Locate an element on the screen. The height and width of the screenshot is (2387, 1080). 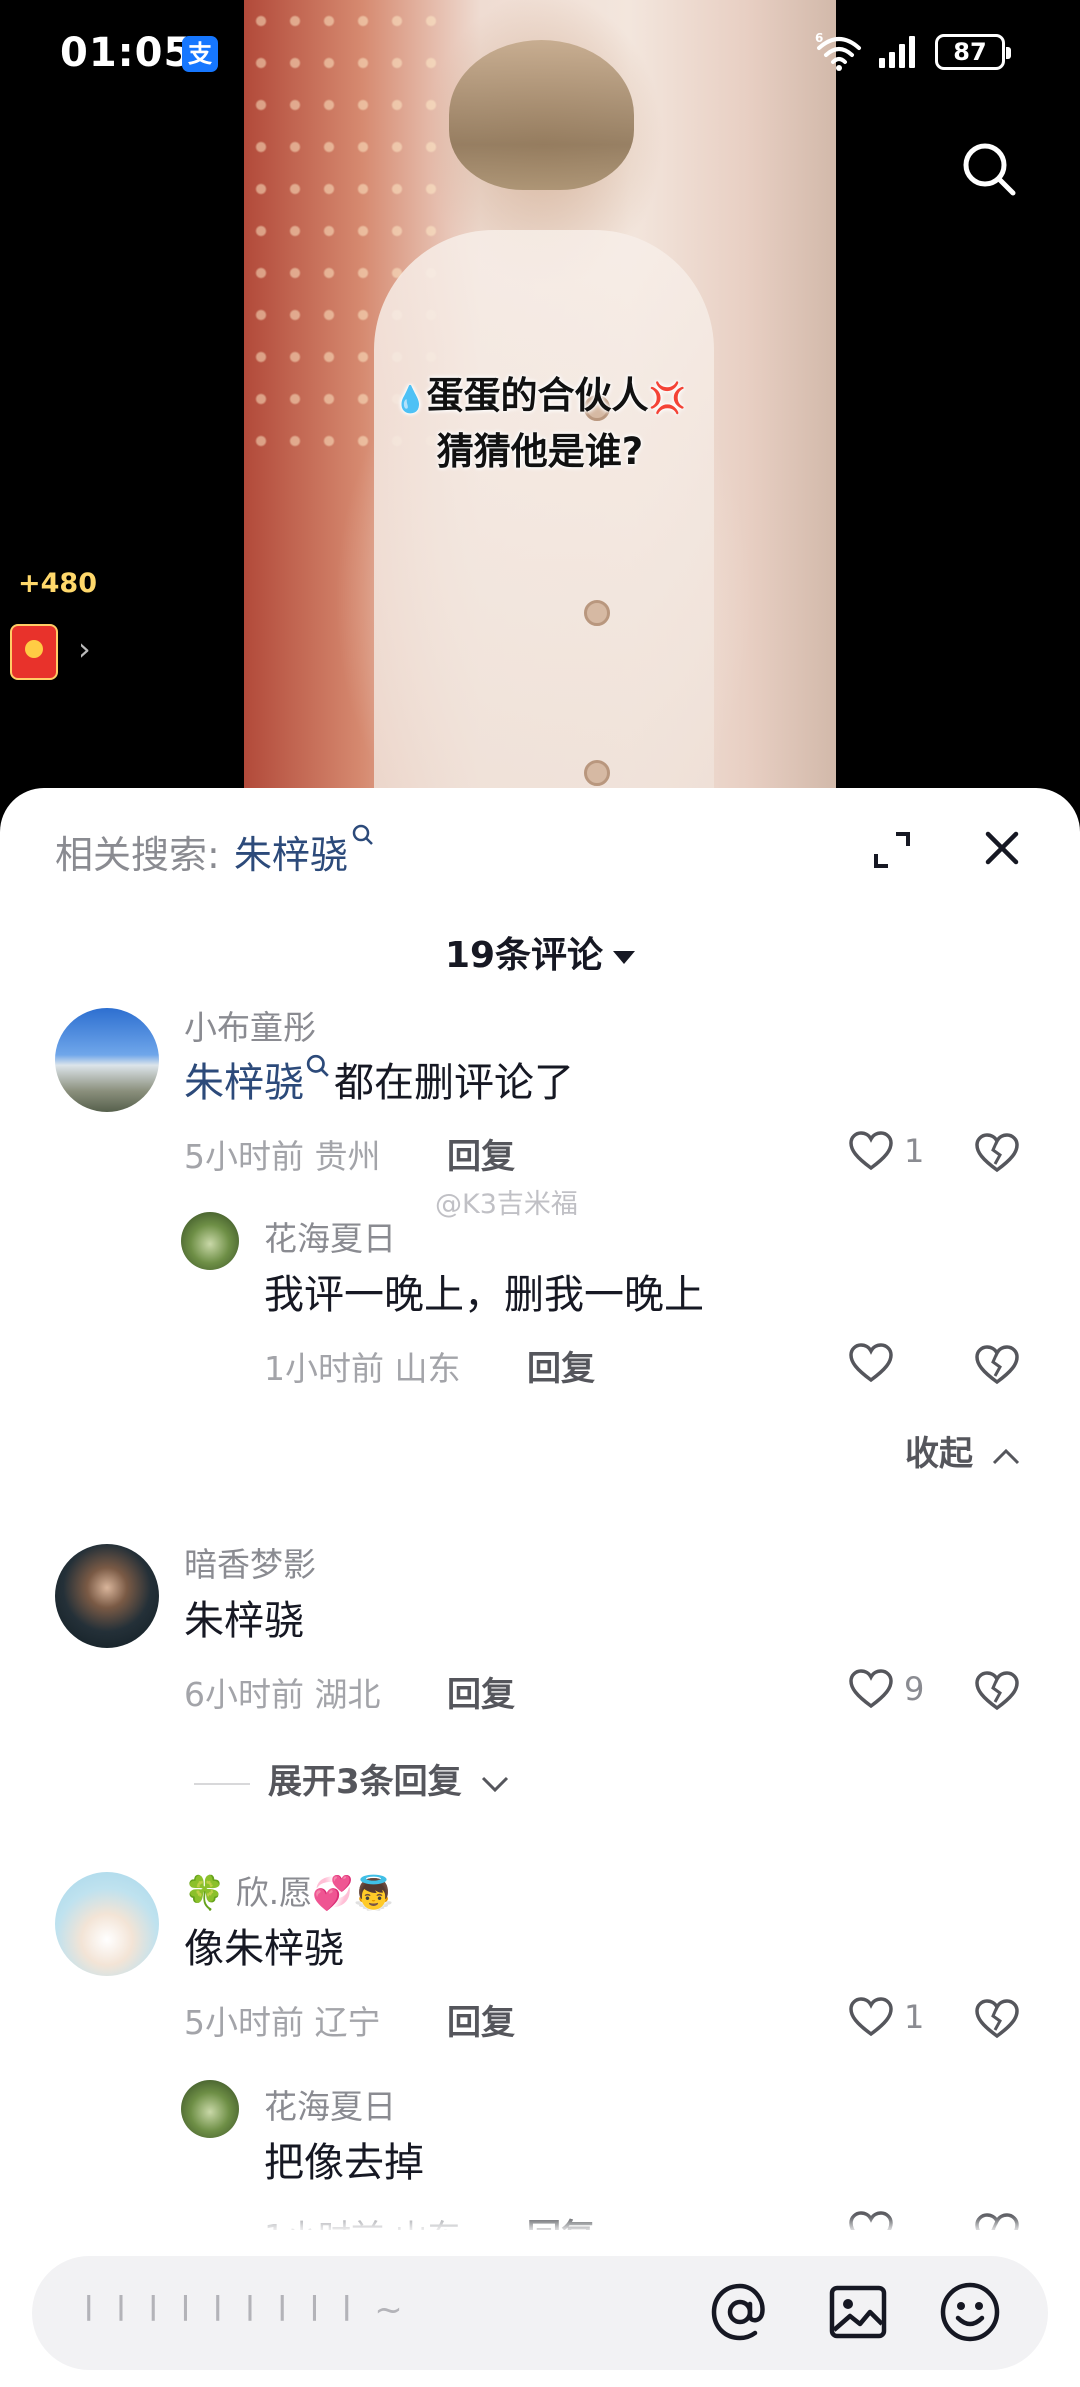
comment-meta: 5小时前 辽宁 is located at coordinates (282, 2022).